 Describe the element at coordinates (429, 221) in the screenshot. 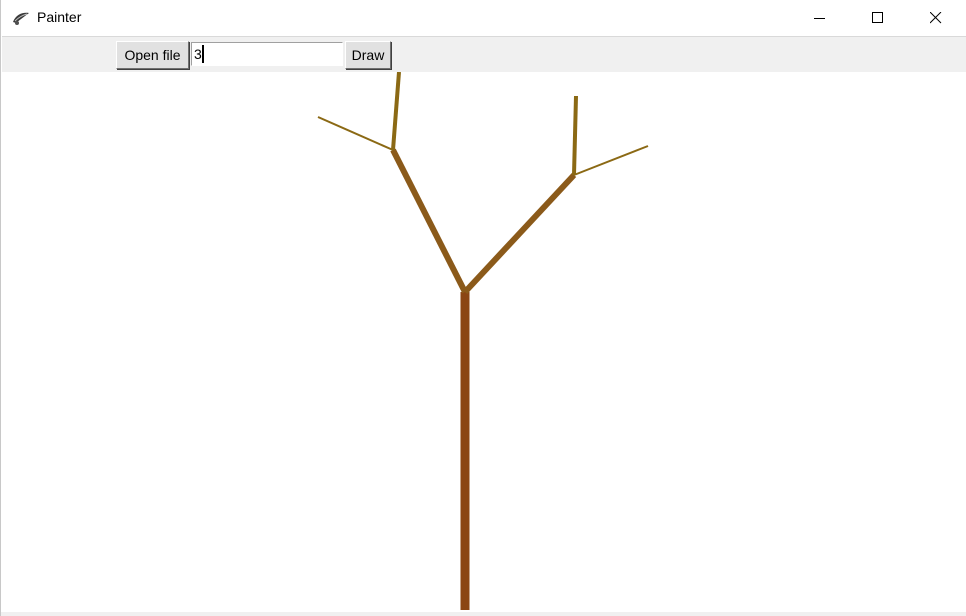

I see `branch-left` at that location.